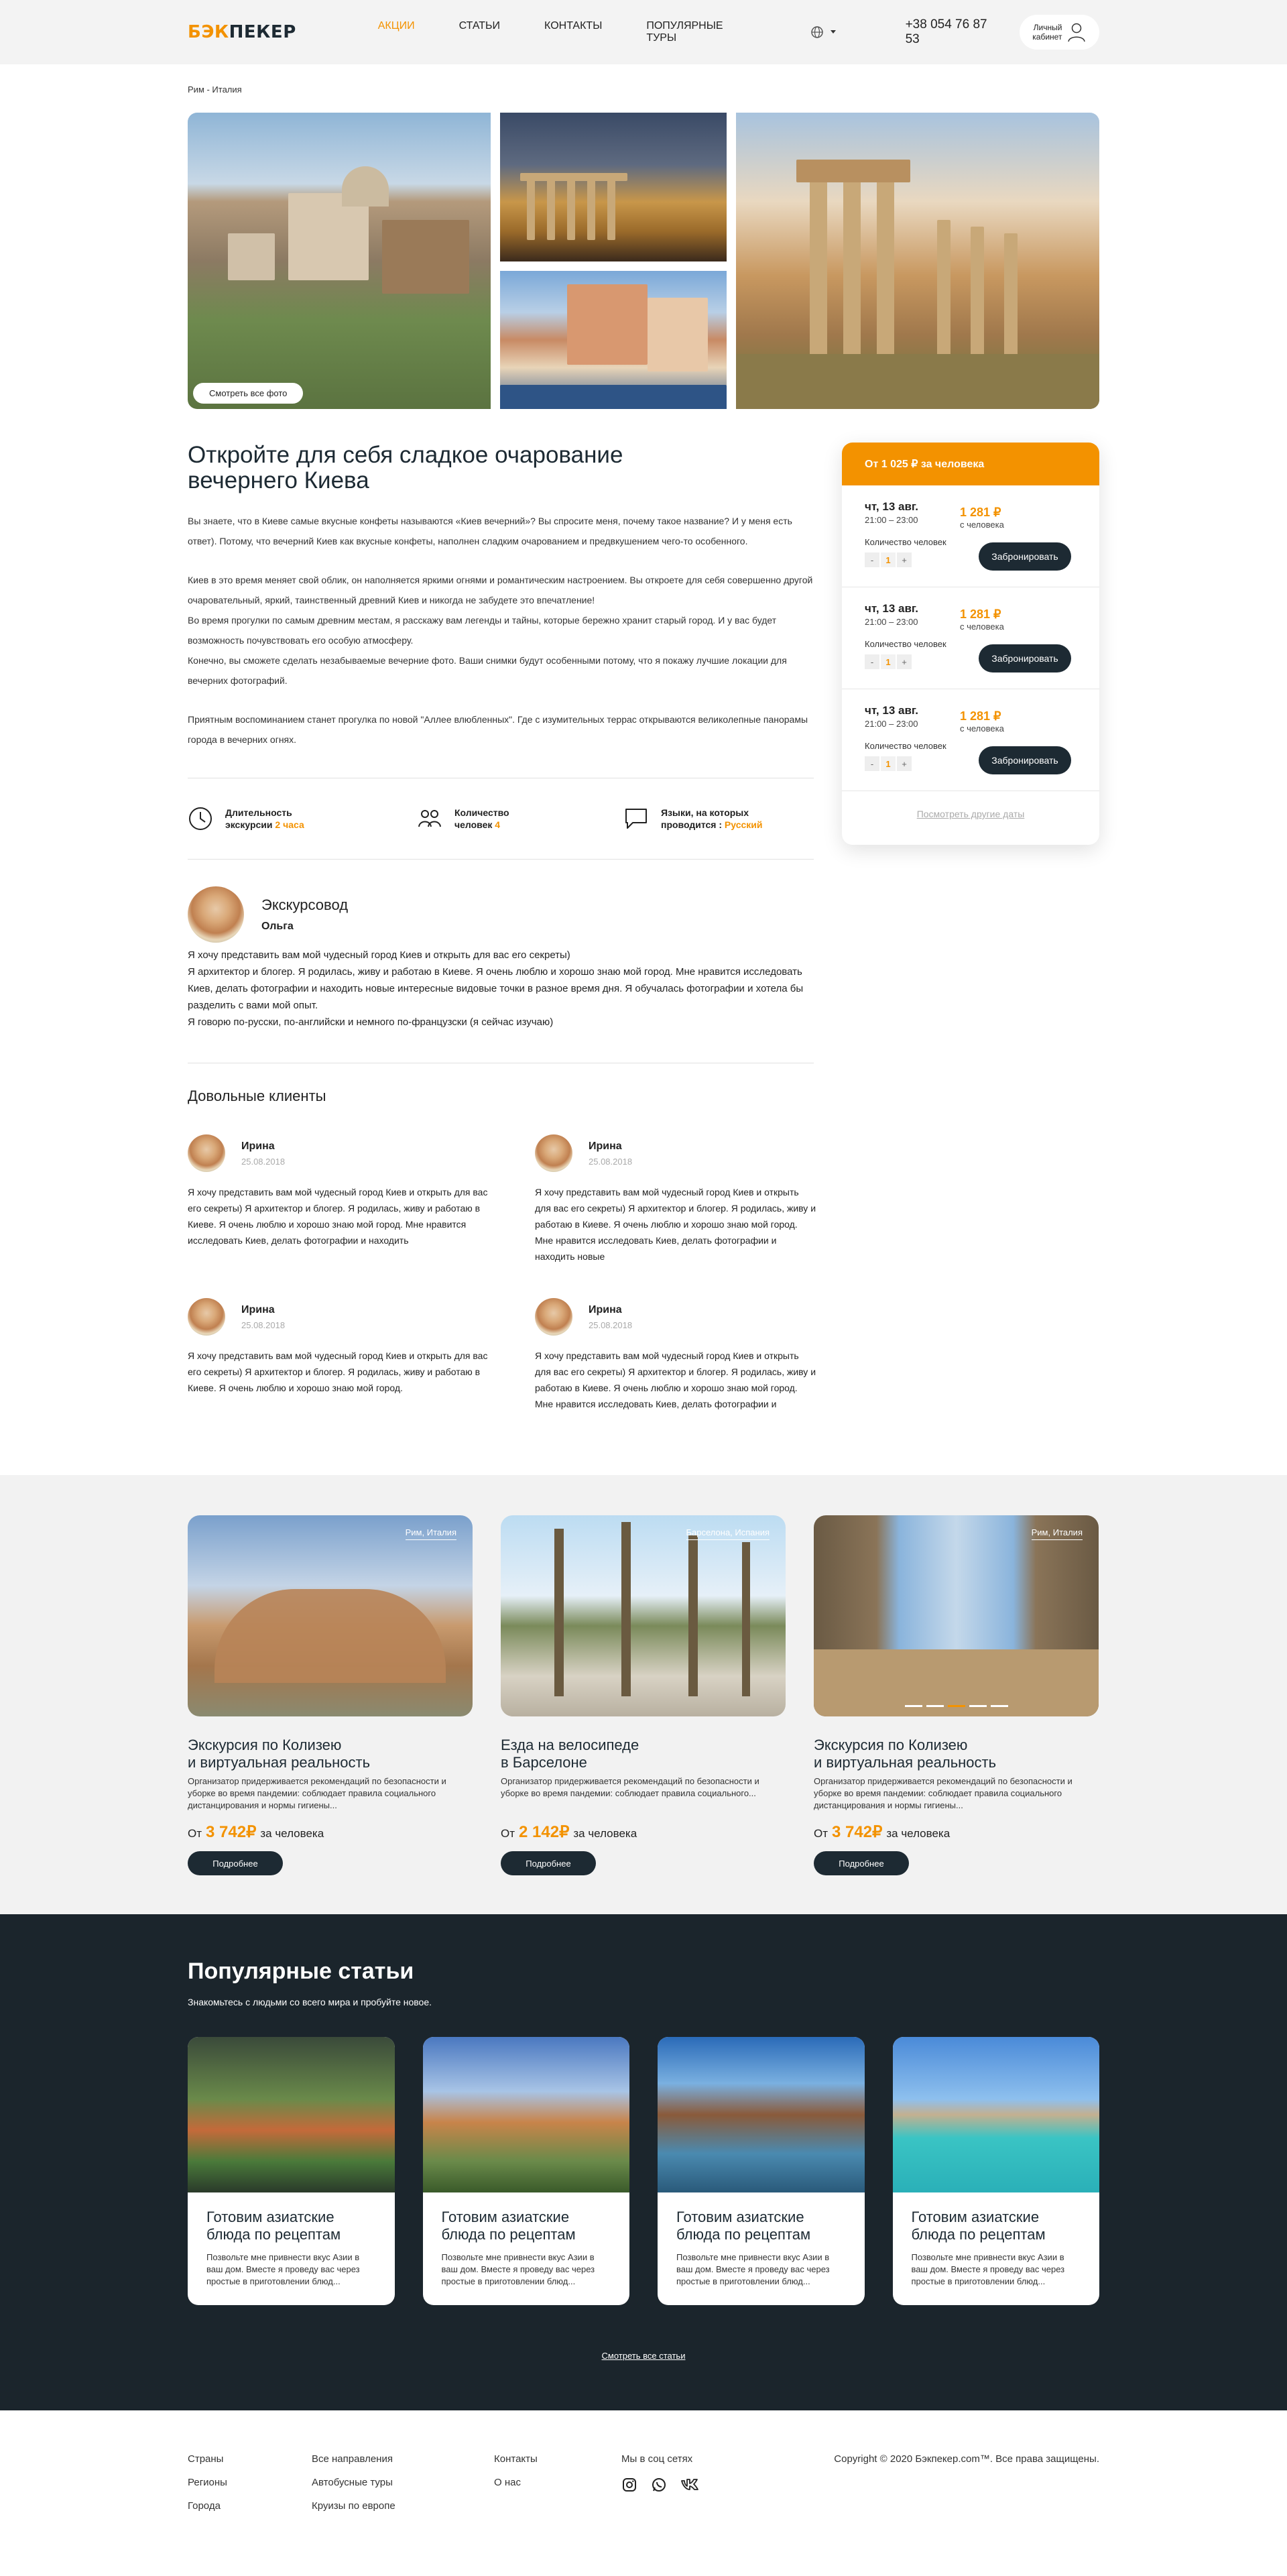 The width and height of the screenshot is (1287, 2576). What do you see at coordinates (1047, 32) in the screenshot?
I see `cabinet-label: Личный кабинет` at bounding box center [1047, 32].